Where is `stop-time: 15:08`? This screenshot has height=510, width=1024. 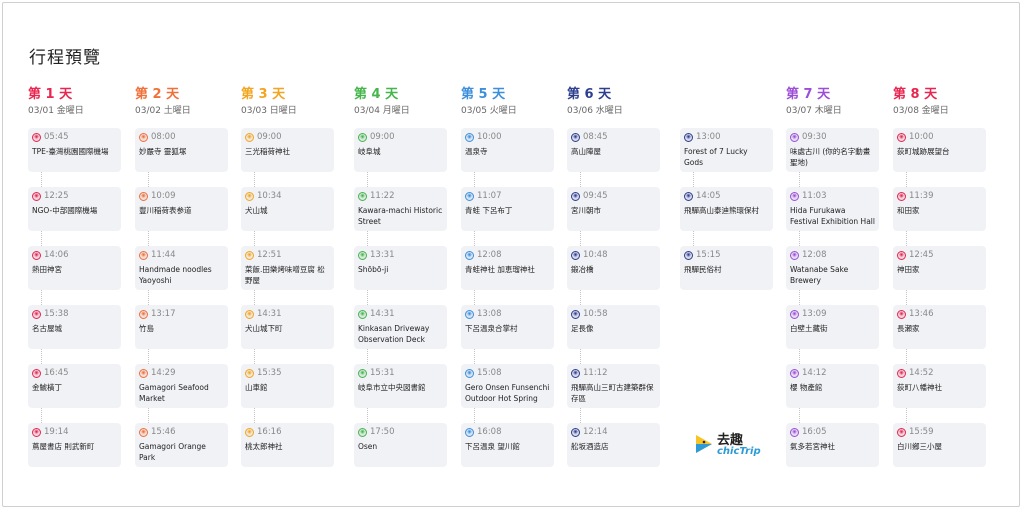 stop-time: 15:08 is located at coordinates (489, 373).